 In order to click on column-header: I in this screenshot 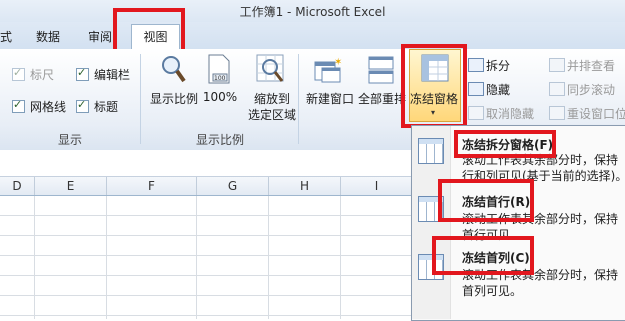, I will do `click(377, 186)`.